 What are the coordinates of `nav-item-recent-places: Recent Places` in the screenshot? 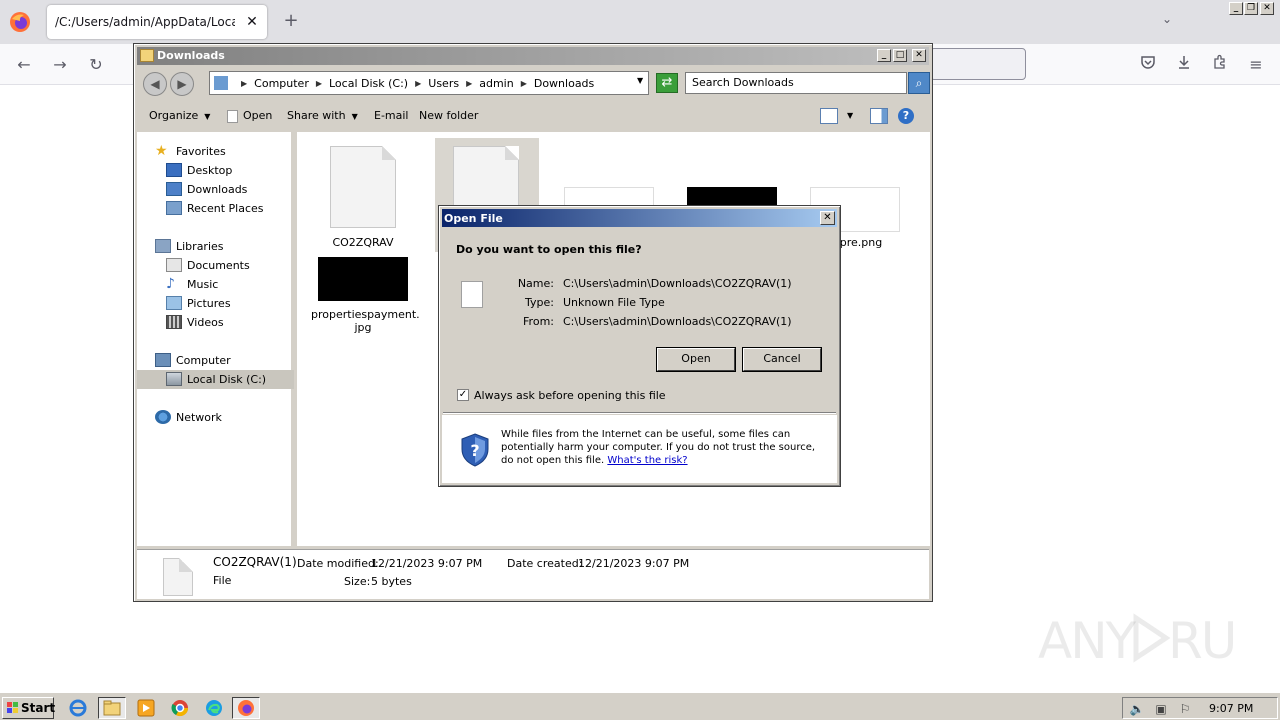 It's located at (215, 208).